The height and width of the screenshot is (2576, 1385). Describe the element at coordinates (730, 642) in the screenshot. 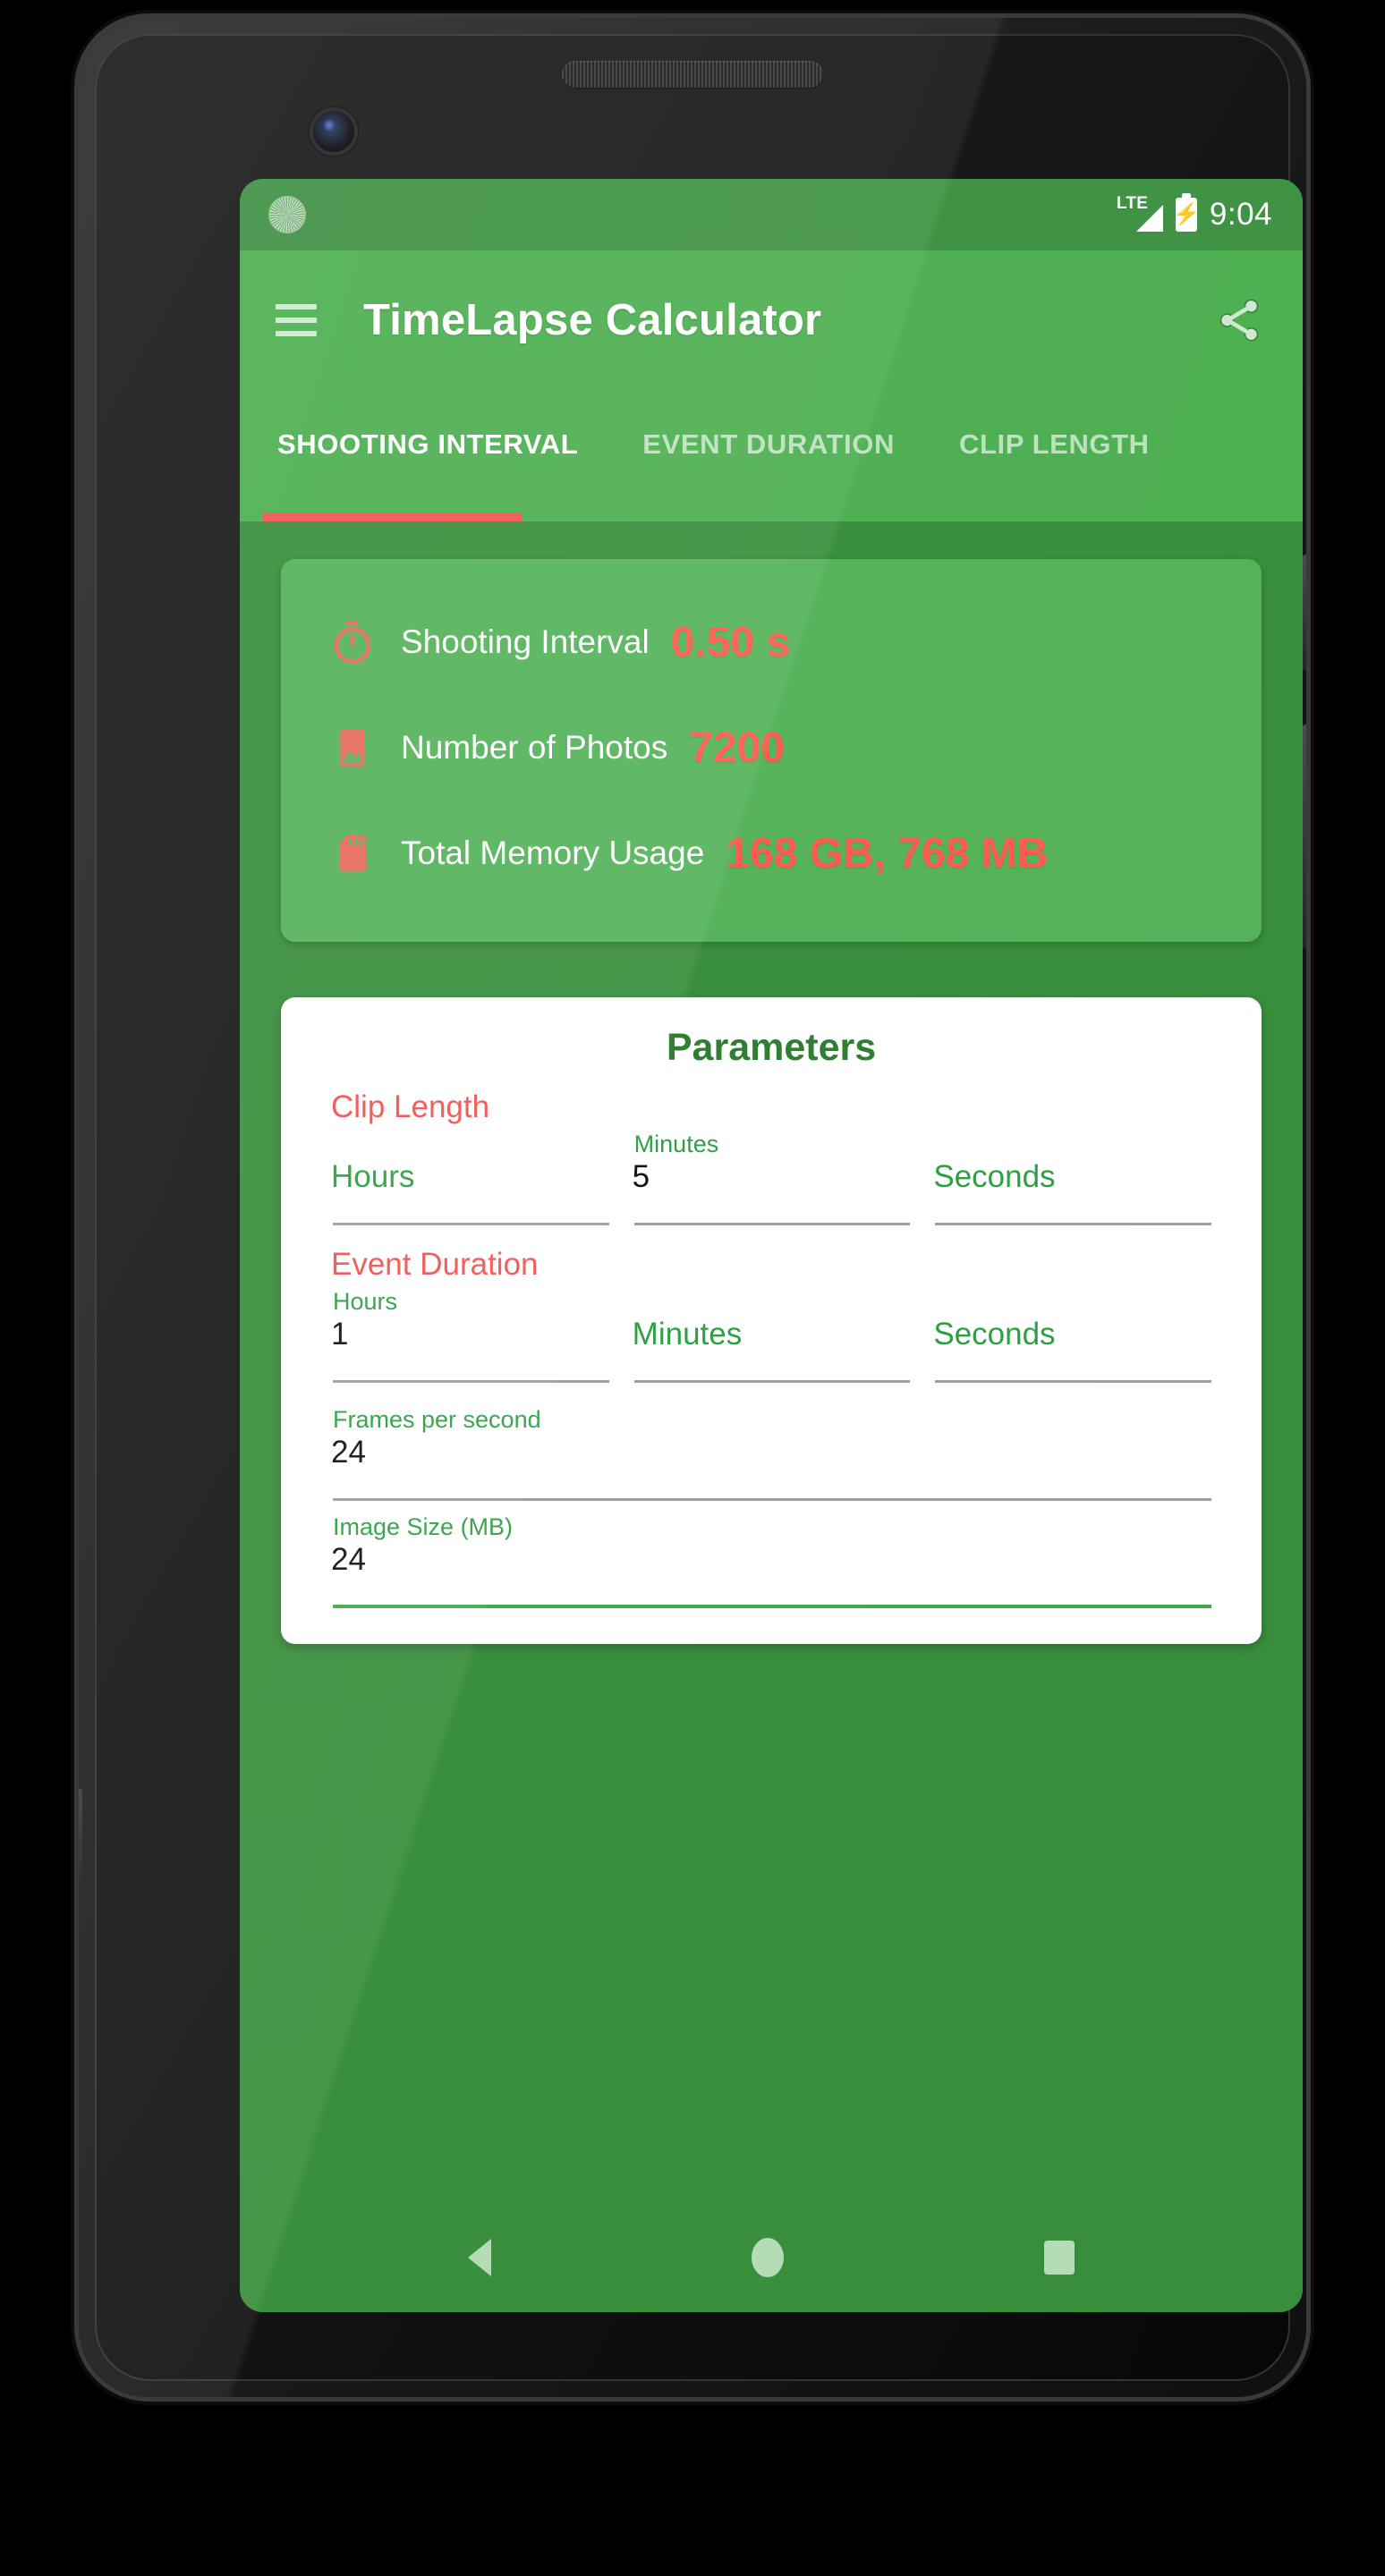

I see `result-value: 0.50 s` at that location.